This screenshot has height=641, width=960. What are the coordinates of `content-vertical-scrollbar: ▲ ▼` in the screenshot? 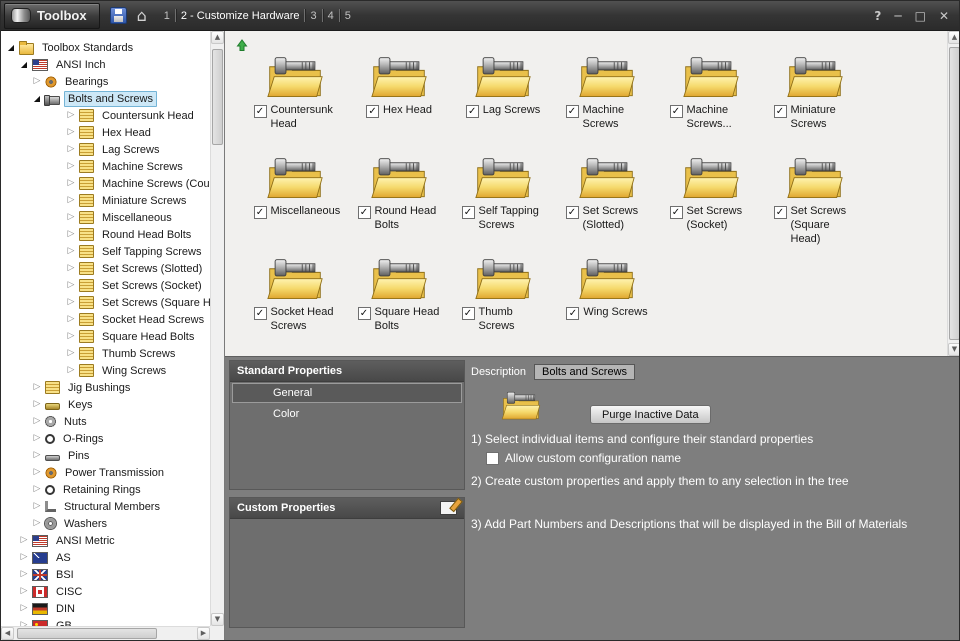 It's located at (953, 193).